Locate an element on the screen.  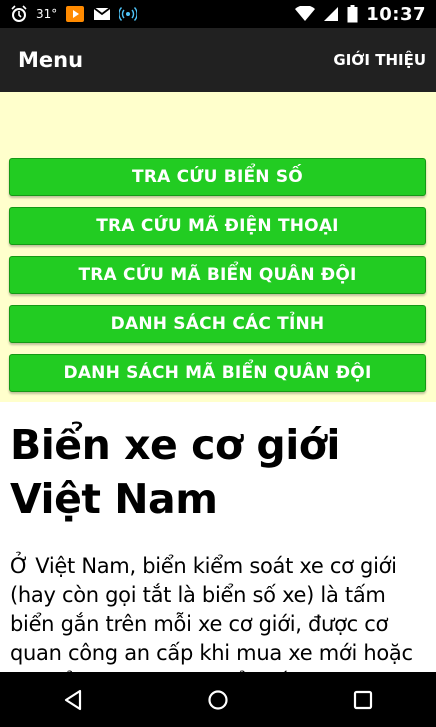
lookup-phone-code-button: TRA CỨU MÃ ĐIỆN THOẠI is located at coordinates (217, 226).